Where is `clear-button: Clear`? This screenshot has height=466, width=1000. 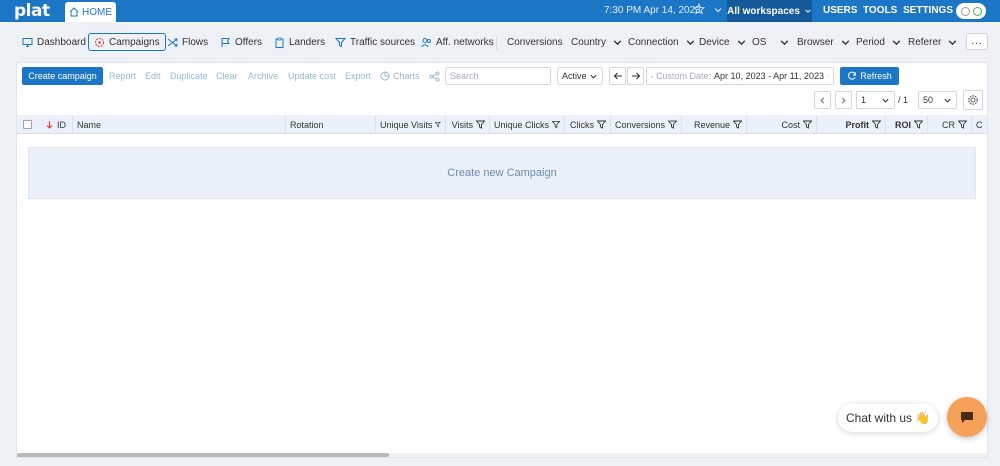 clear-button: Clear is located at coordinates (227, 76).